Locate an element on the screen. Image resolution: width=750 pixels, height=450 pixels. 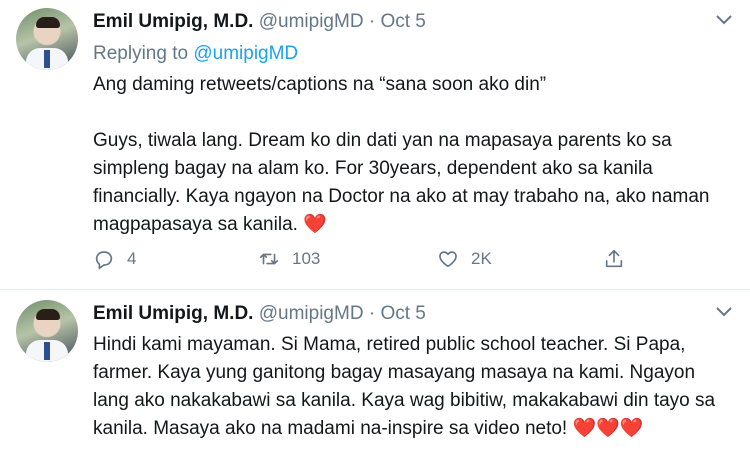
like-icon is located at coordinates (448, 259).